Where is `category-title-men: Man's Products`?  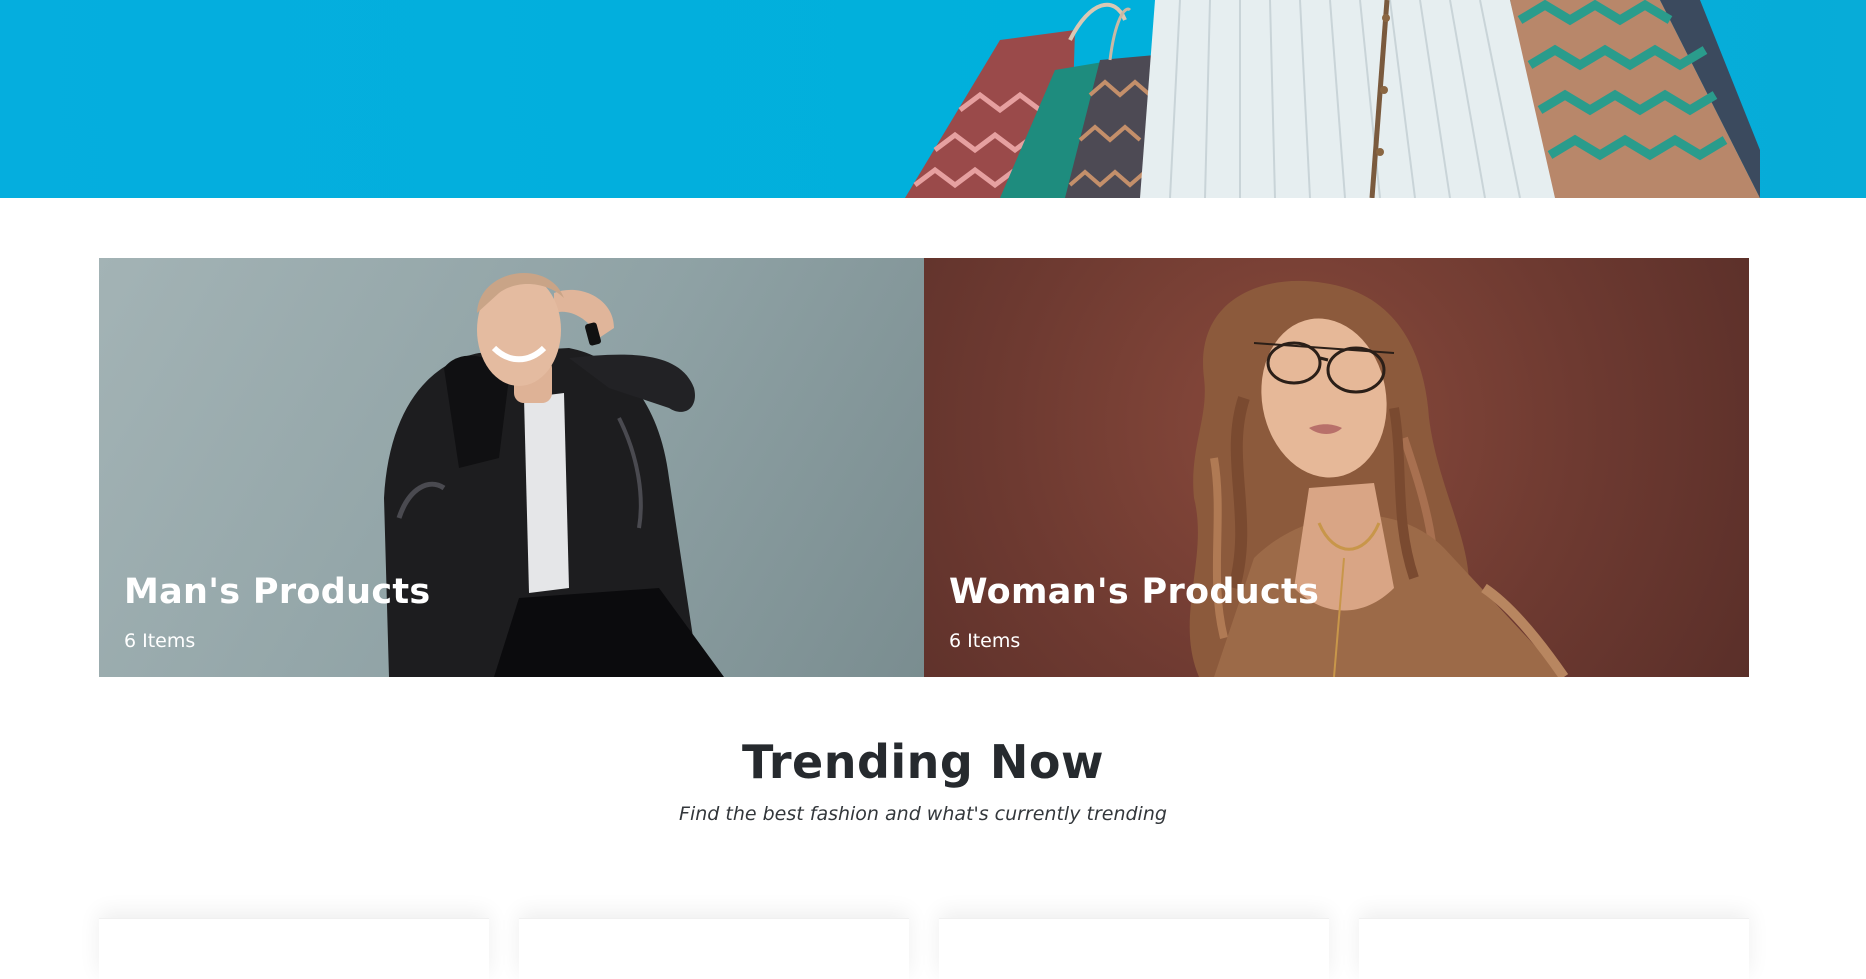 category-title-men: Man's Products is located at coordinates (277, 592).